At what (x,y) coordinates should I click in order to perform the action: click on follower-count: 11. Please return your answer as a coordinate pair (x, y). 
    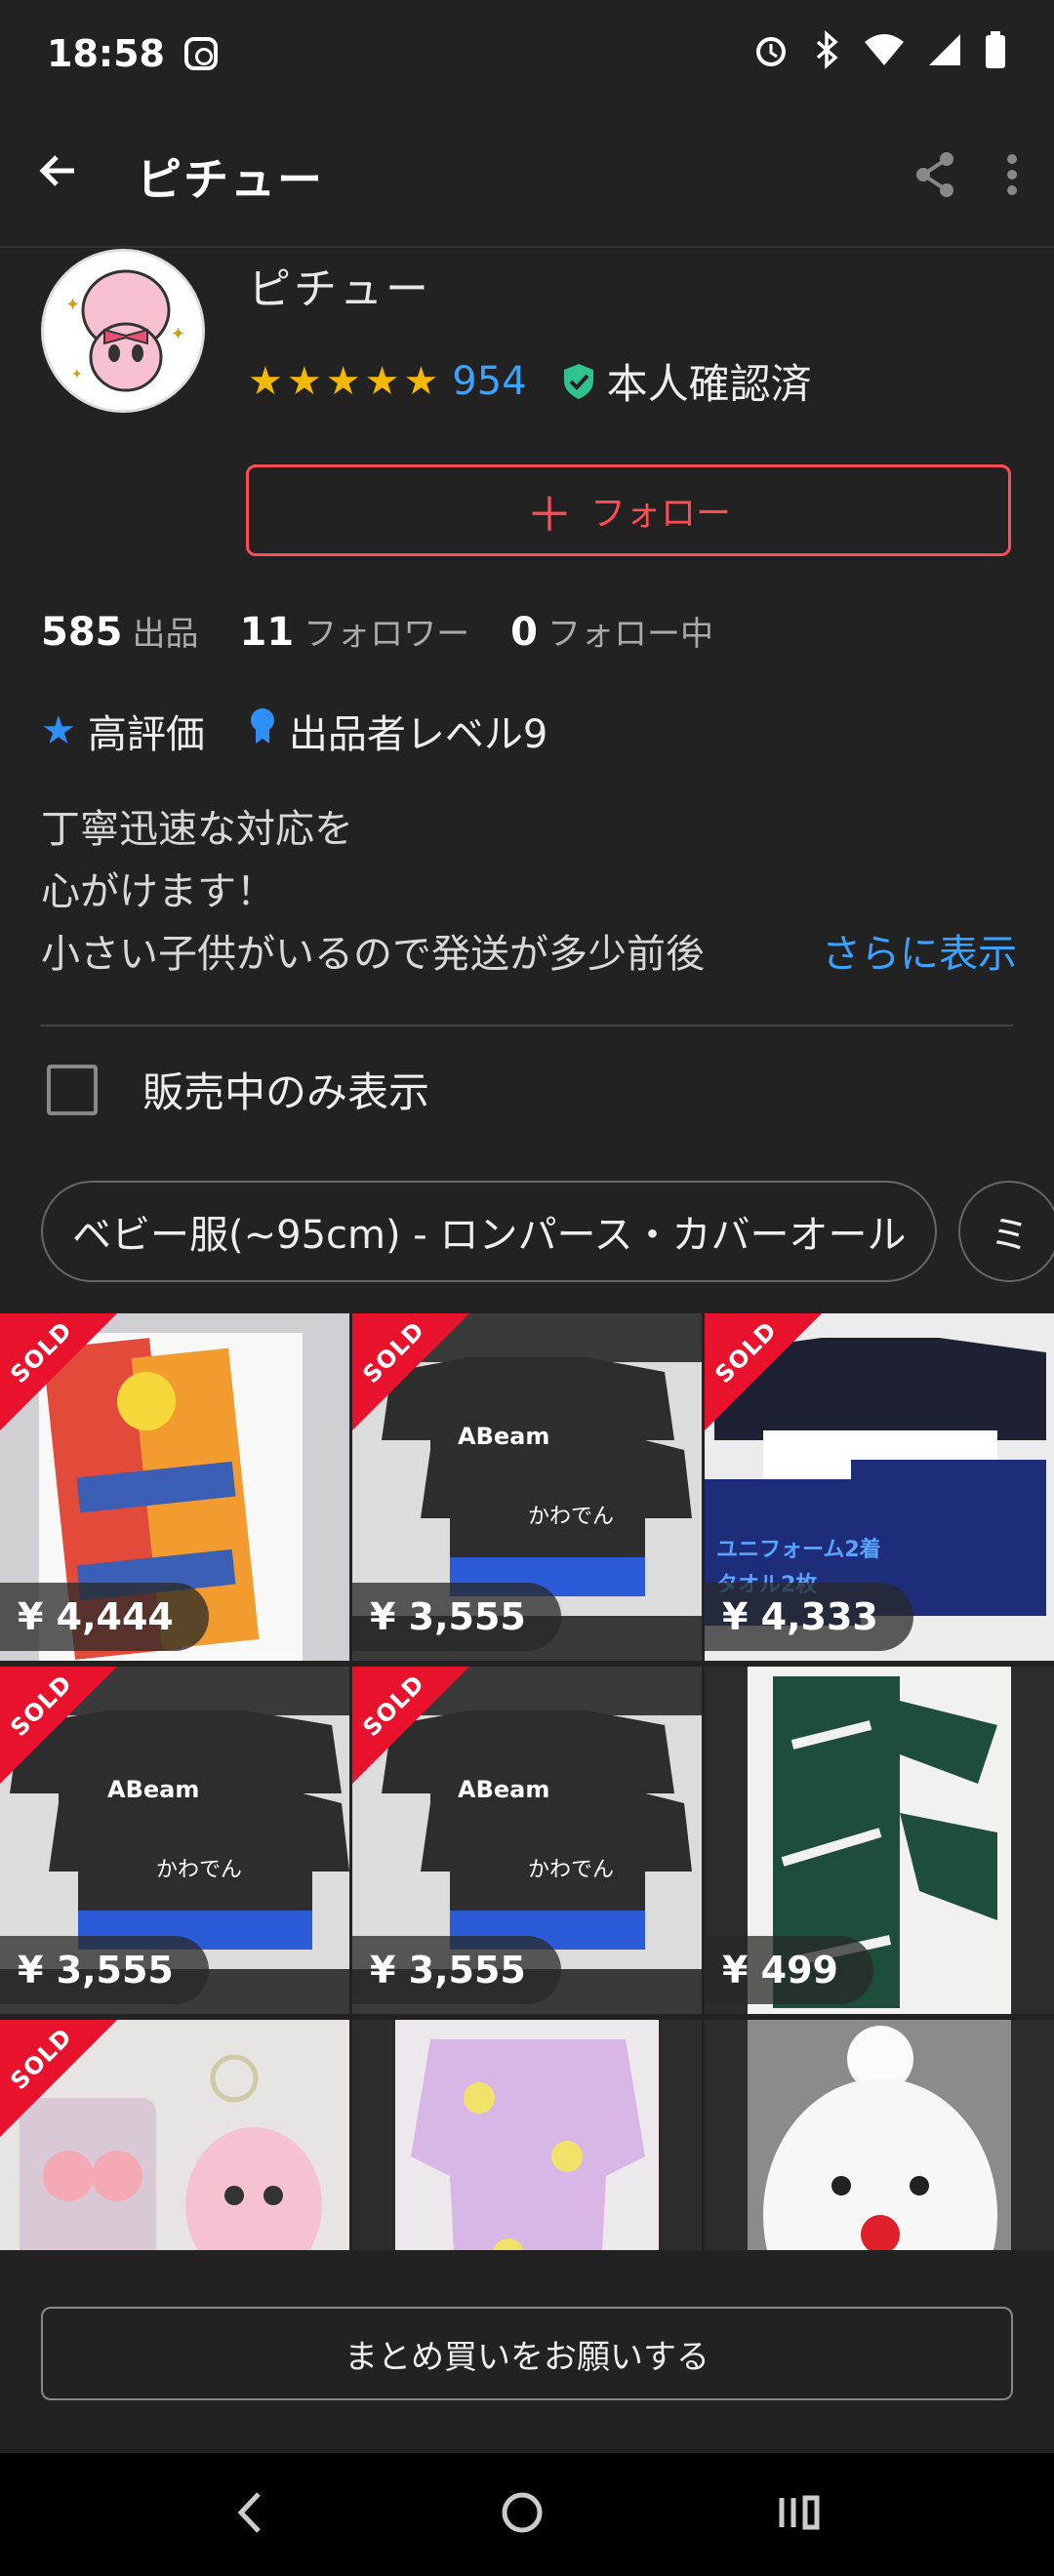
    Looking at the image, I should click on (268, 632).